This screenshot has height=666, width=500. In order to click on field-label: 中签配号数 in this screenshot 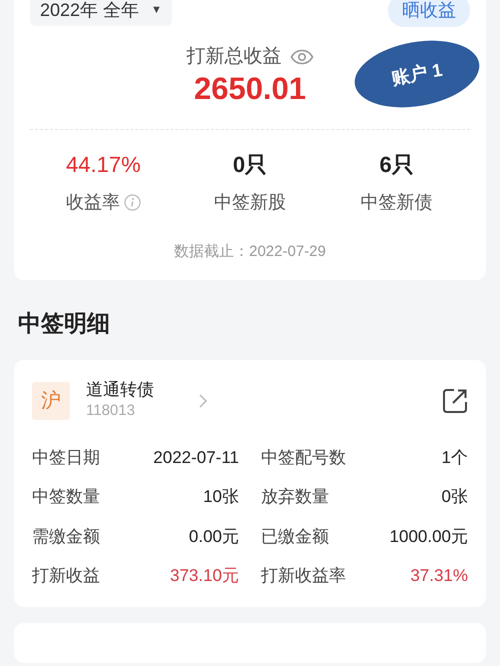, I will do `click(303, 457)`.